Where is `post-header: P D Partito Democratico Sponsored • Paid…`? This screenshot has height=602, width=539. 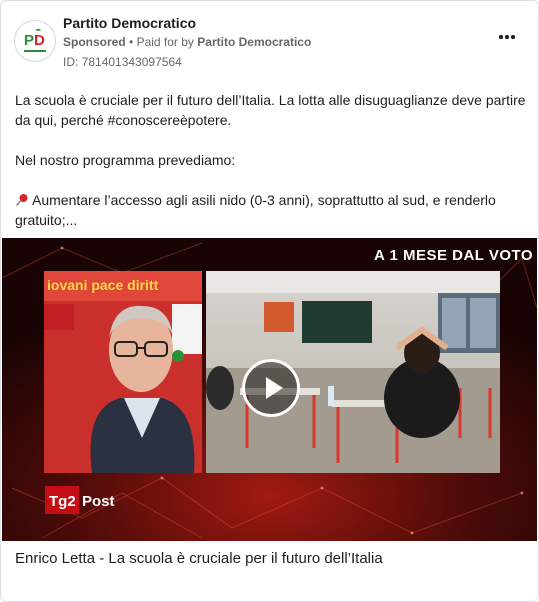
post-header: P D Partito Democratico Sponsored • Paid… is located at coordinates (269, 38).